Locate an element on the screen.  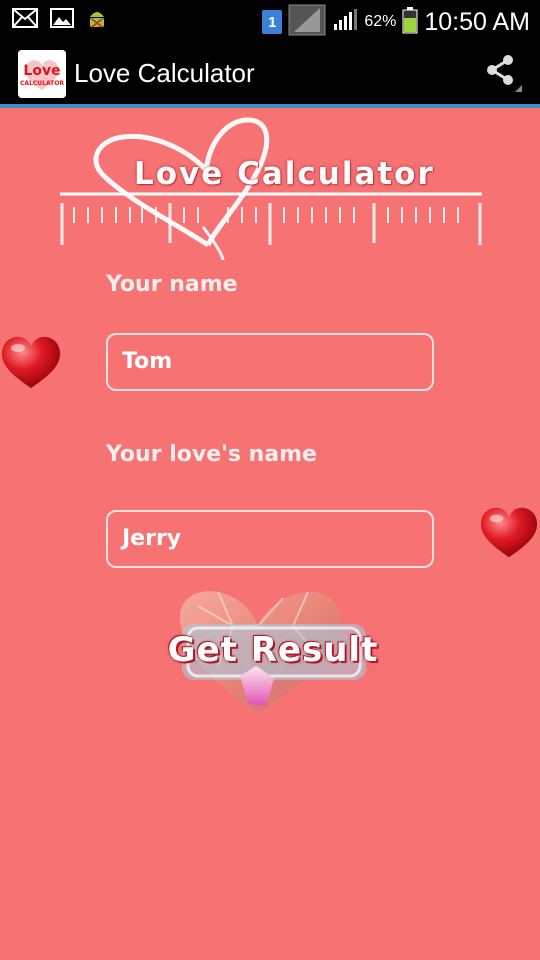
clock: 10:50 AM is located at coordinates (477, 21).